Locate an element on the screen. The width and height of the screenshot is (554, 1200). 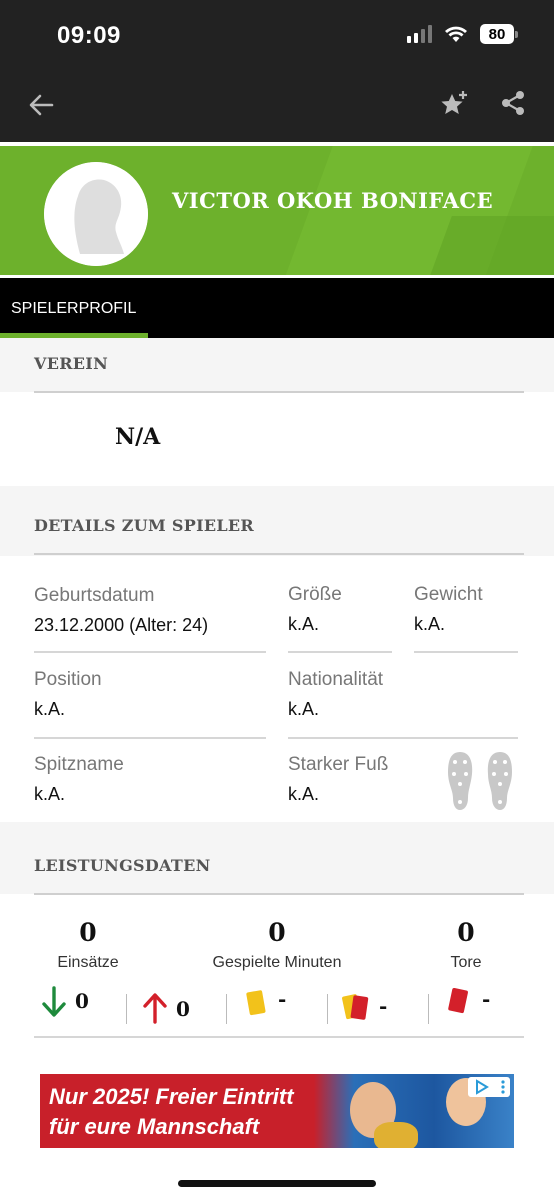
minutes-label: Gespielte Minuten is located at coordinates (277, 962).